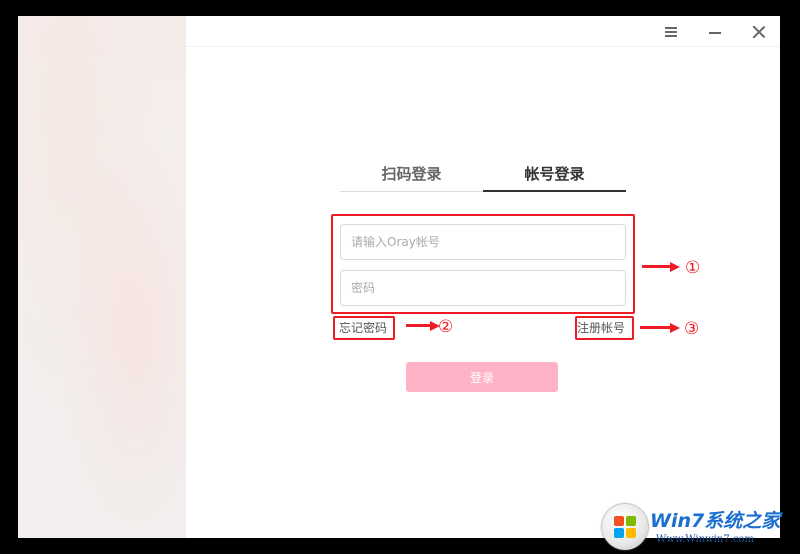  Describe the element at coordinates (625, 527) in the screenshot. I see `windows-logo-icon` at that location.